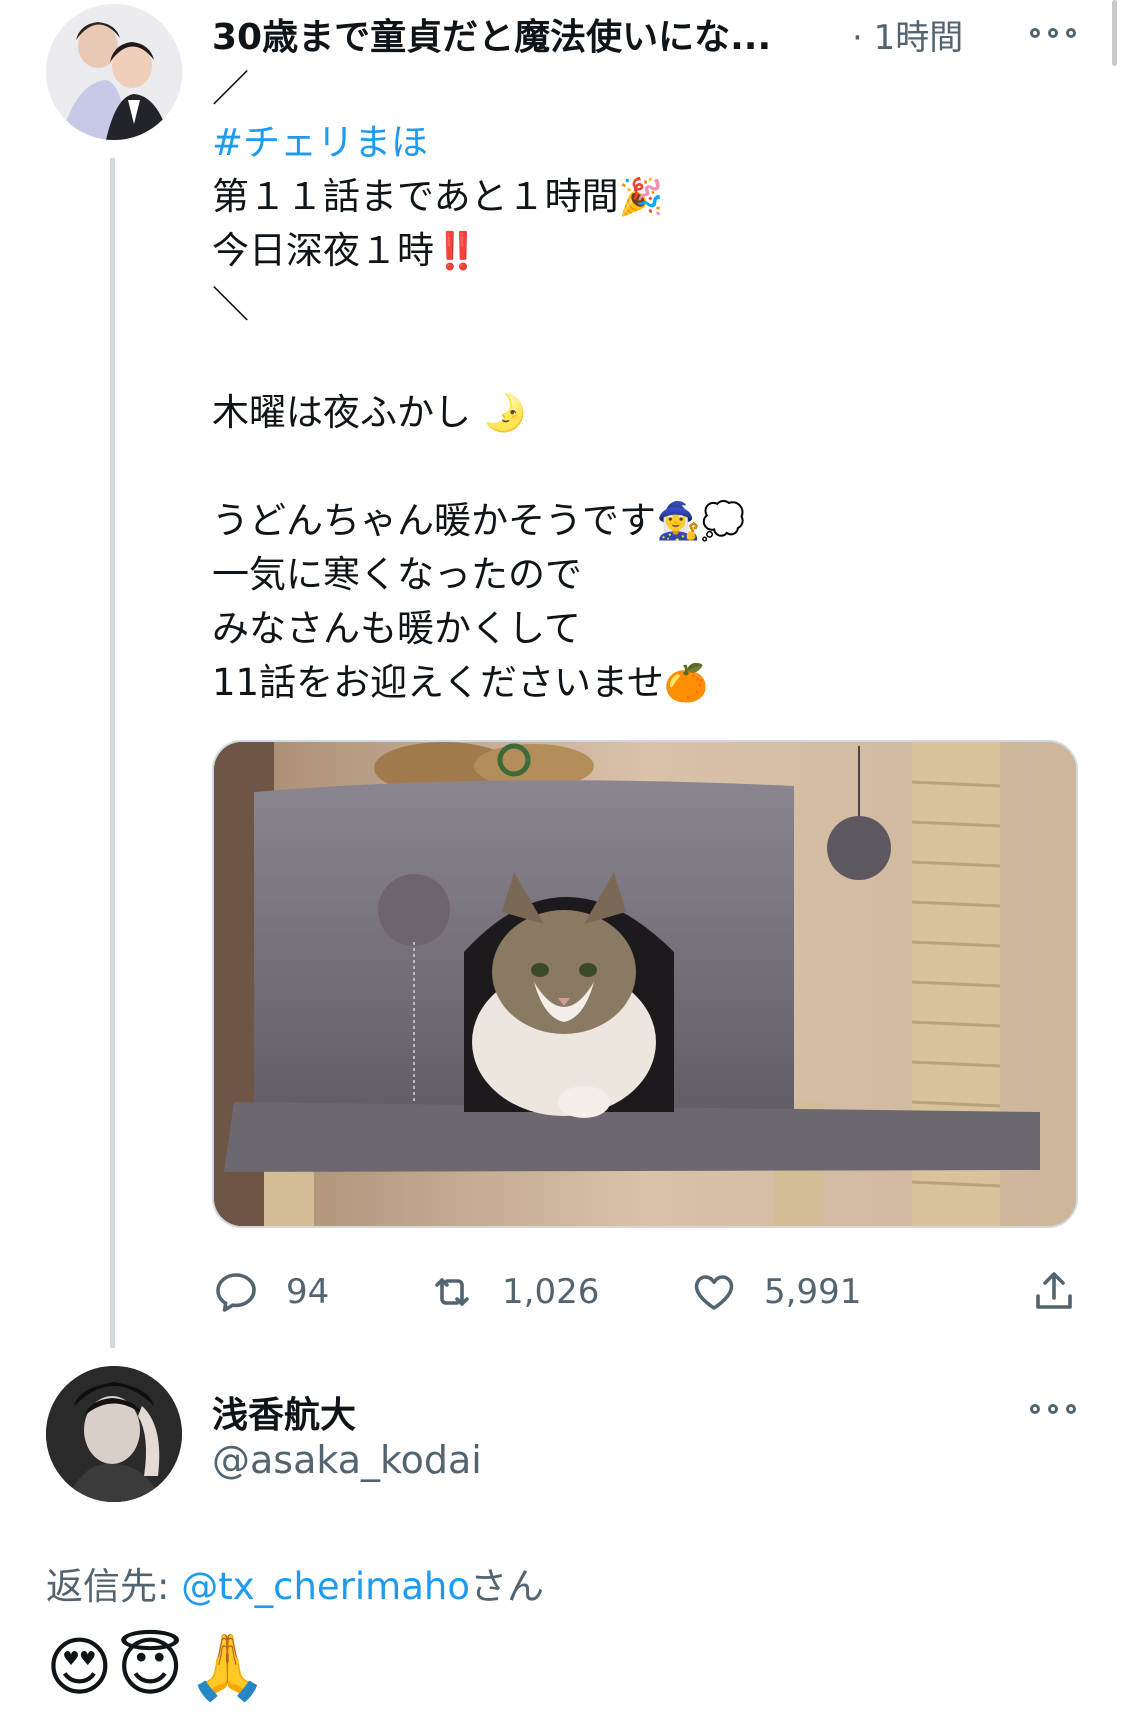  Describe the element at coordinates (642, 143) in the screenshot. I see `hashtag-link: #チェリまほ` at that location.